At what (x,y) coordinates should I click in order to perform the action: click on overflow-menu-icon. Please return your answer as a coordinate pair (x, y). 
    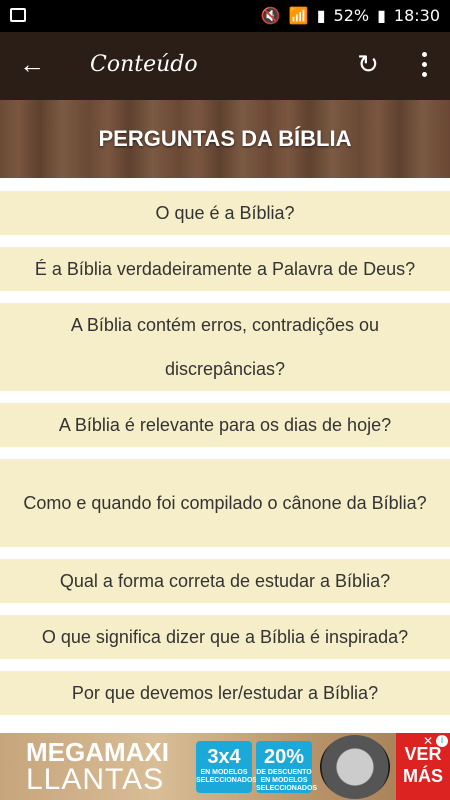
    Looking at the image, I should click on (424, 64).